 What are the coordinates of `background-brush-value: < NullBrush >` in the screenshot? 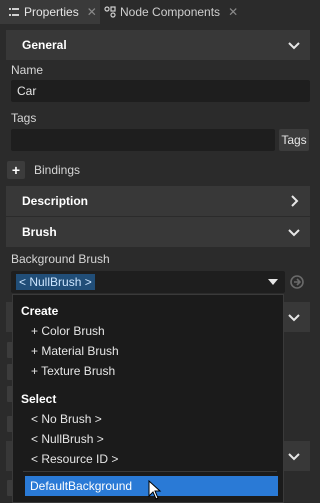 It's located at (55, 282).